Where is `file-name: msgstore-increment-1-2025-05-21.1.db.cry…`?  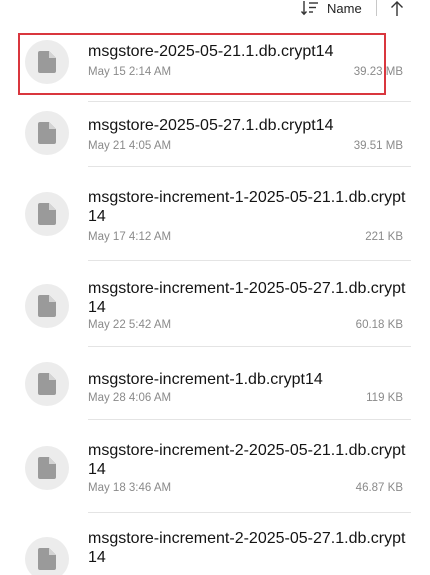 file-name: msgstore-increment-1-2025-05-21.1.db.cry… is located at coordinates (247, 207).